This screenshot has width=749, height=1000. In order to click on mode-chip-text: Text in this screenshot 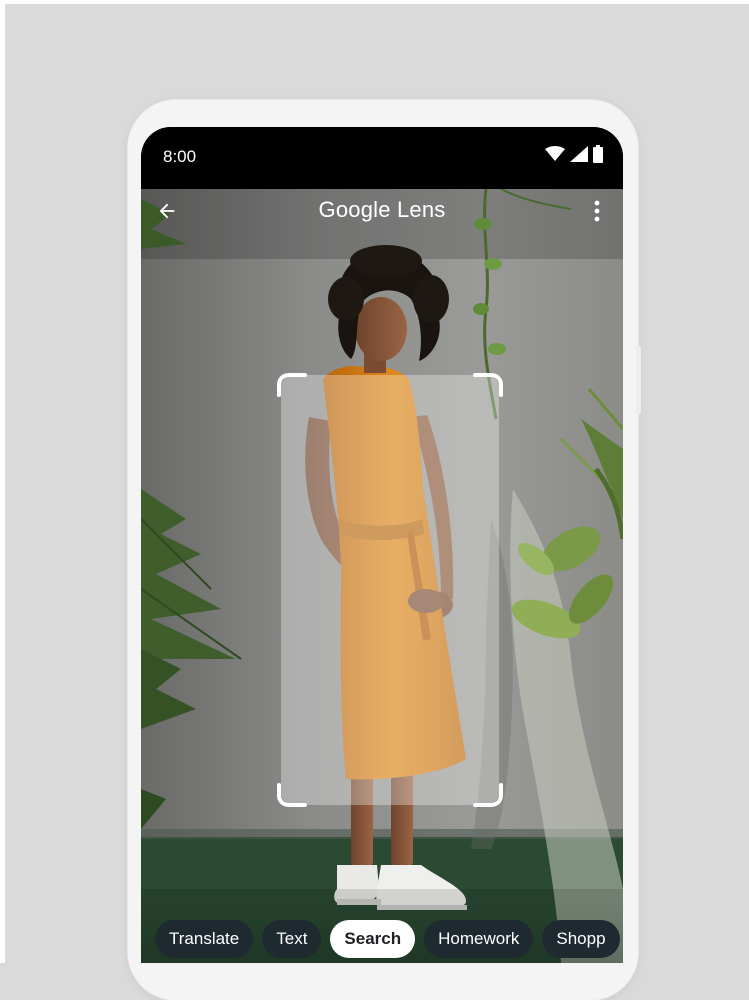, I will do `click(292, 939)`.